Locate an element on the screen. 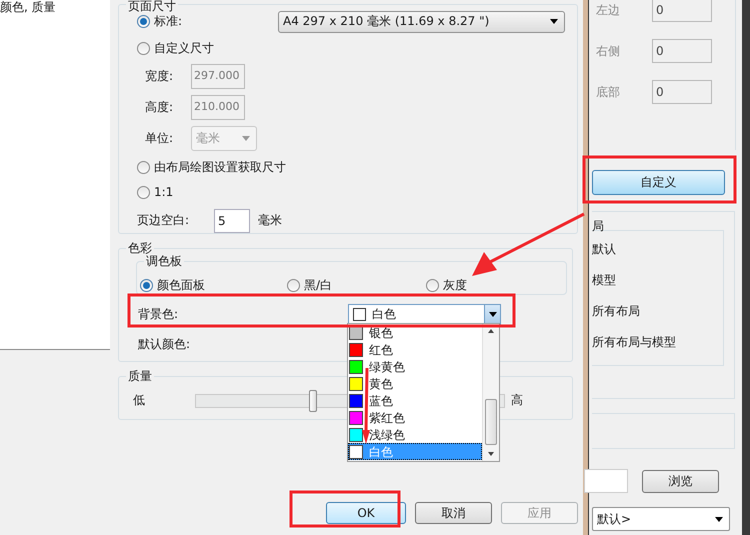 The width and height of the screenshot is (750, 535). up-arrow-icon is located at coordinates (491, 331).